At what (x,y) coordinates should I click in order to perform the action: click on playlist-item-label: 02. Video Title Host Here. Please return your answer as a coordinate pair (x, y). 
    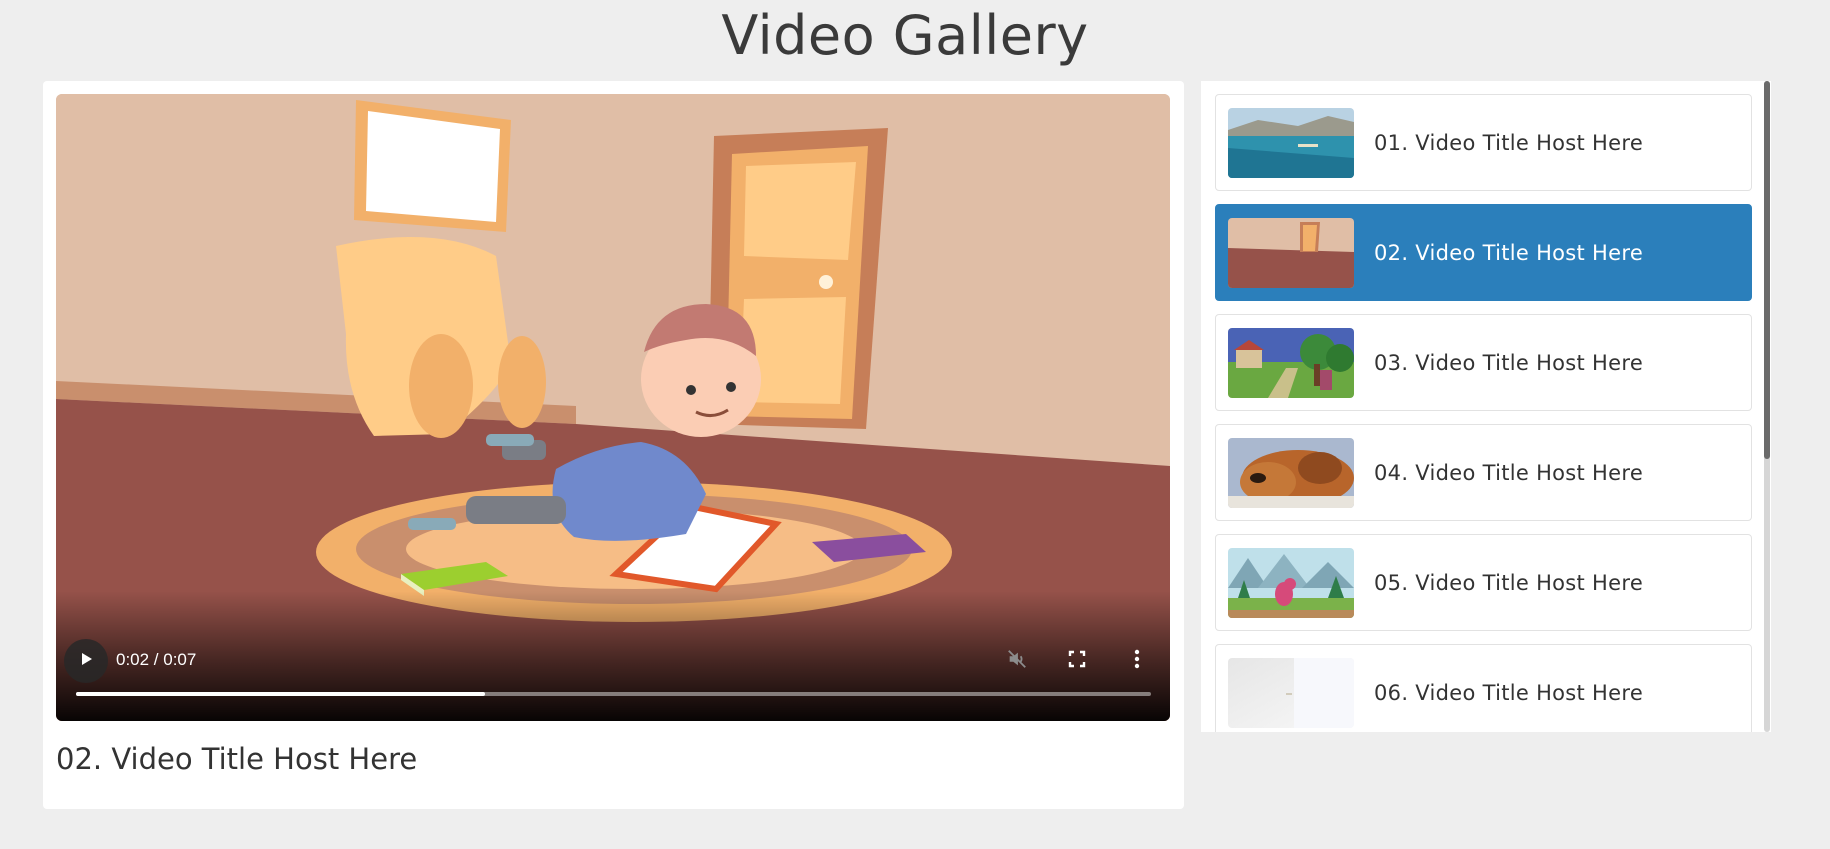
    Looking at the image, I should click on (1509, 252).